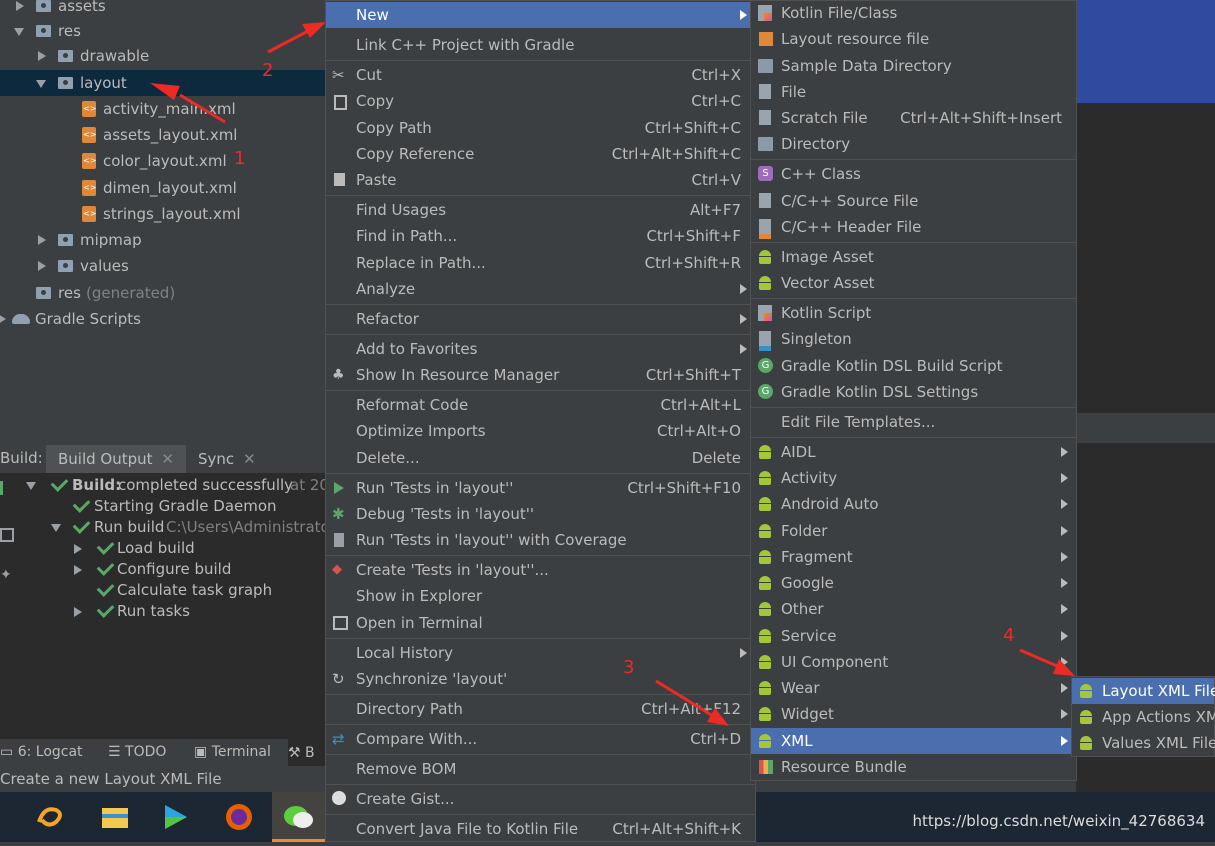  Describe the element at coordinates (913, 13) in the screenshot. I see `menu-item-kotlin-file: Kotlin File/Class` at that location.